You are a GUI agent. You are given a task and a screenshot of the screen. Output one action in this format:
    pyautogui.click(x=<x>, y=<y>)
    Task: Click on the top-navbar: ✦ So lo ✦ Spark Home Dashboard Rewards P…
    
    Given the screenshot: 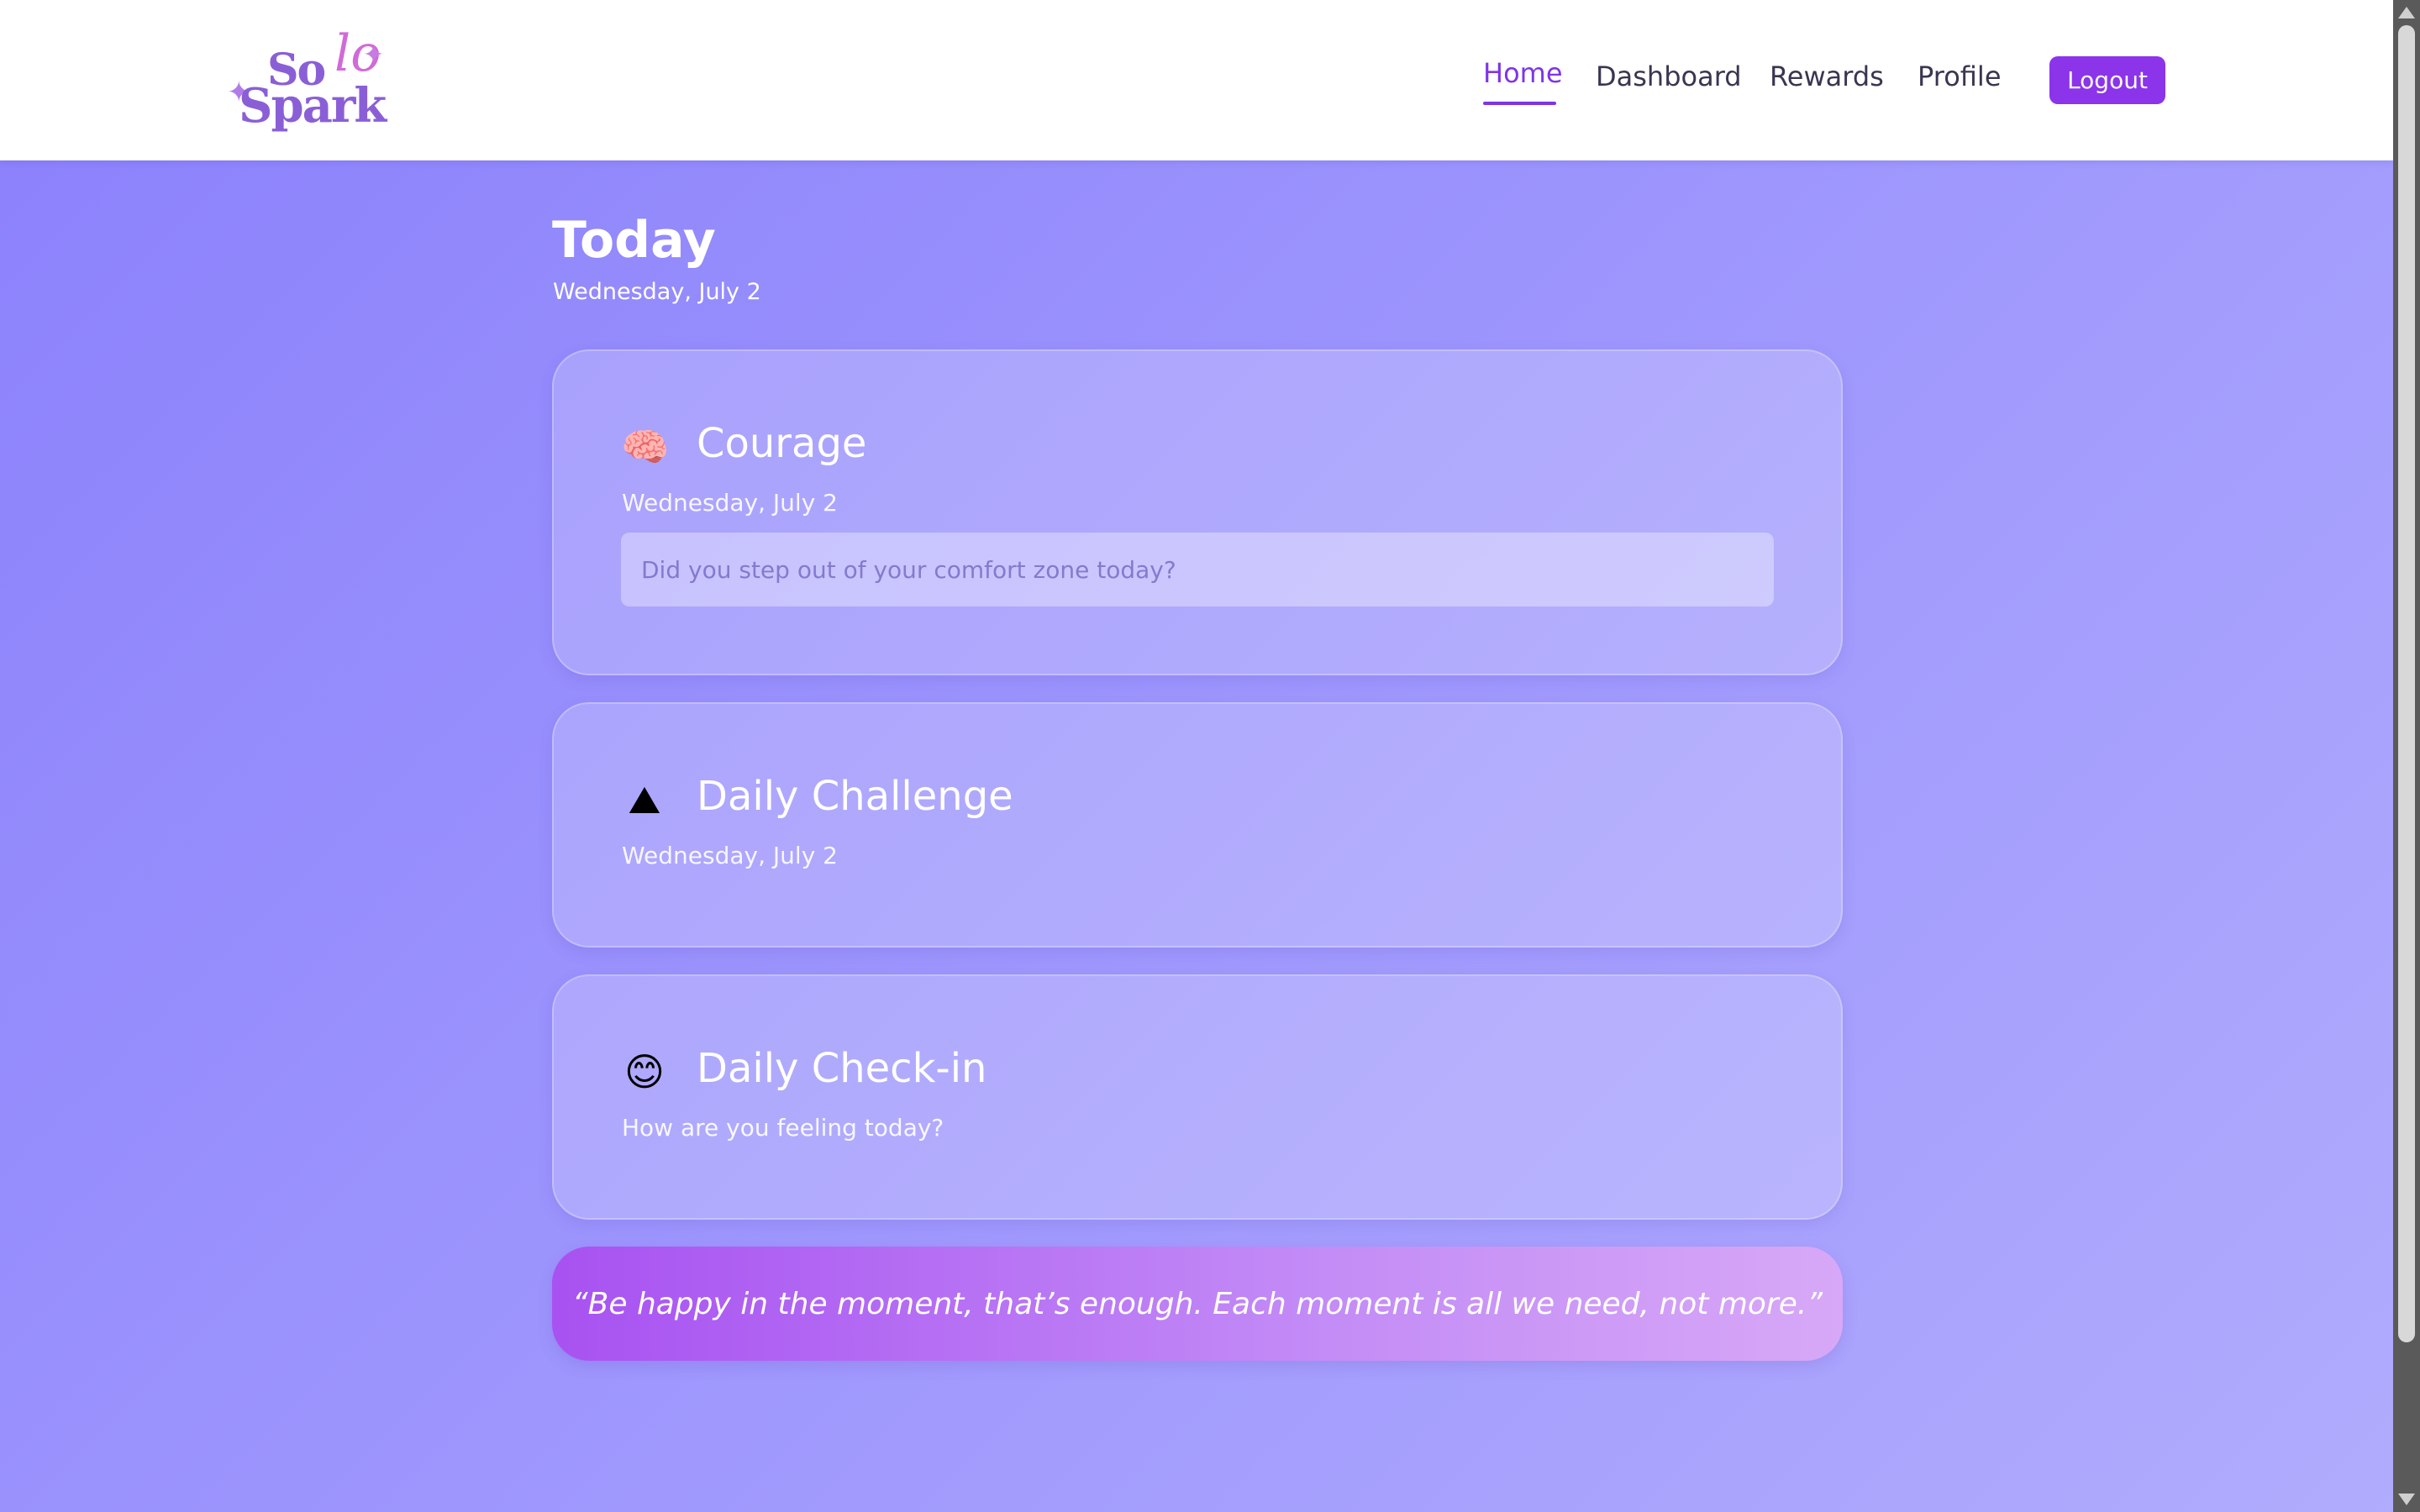 What is the action you would take?
    pyautogui.click(x=1196, y=80)
    